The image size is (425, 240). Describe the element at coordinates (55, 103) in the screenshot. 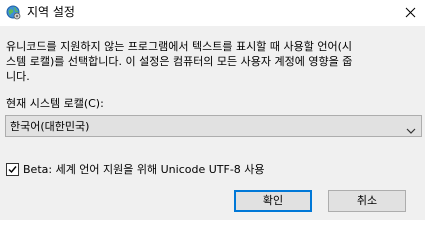

I see `system-locale-label: 현재 시스템 로캘(C):` at that location.